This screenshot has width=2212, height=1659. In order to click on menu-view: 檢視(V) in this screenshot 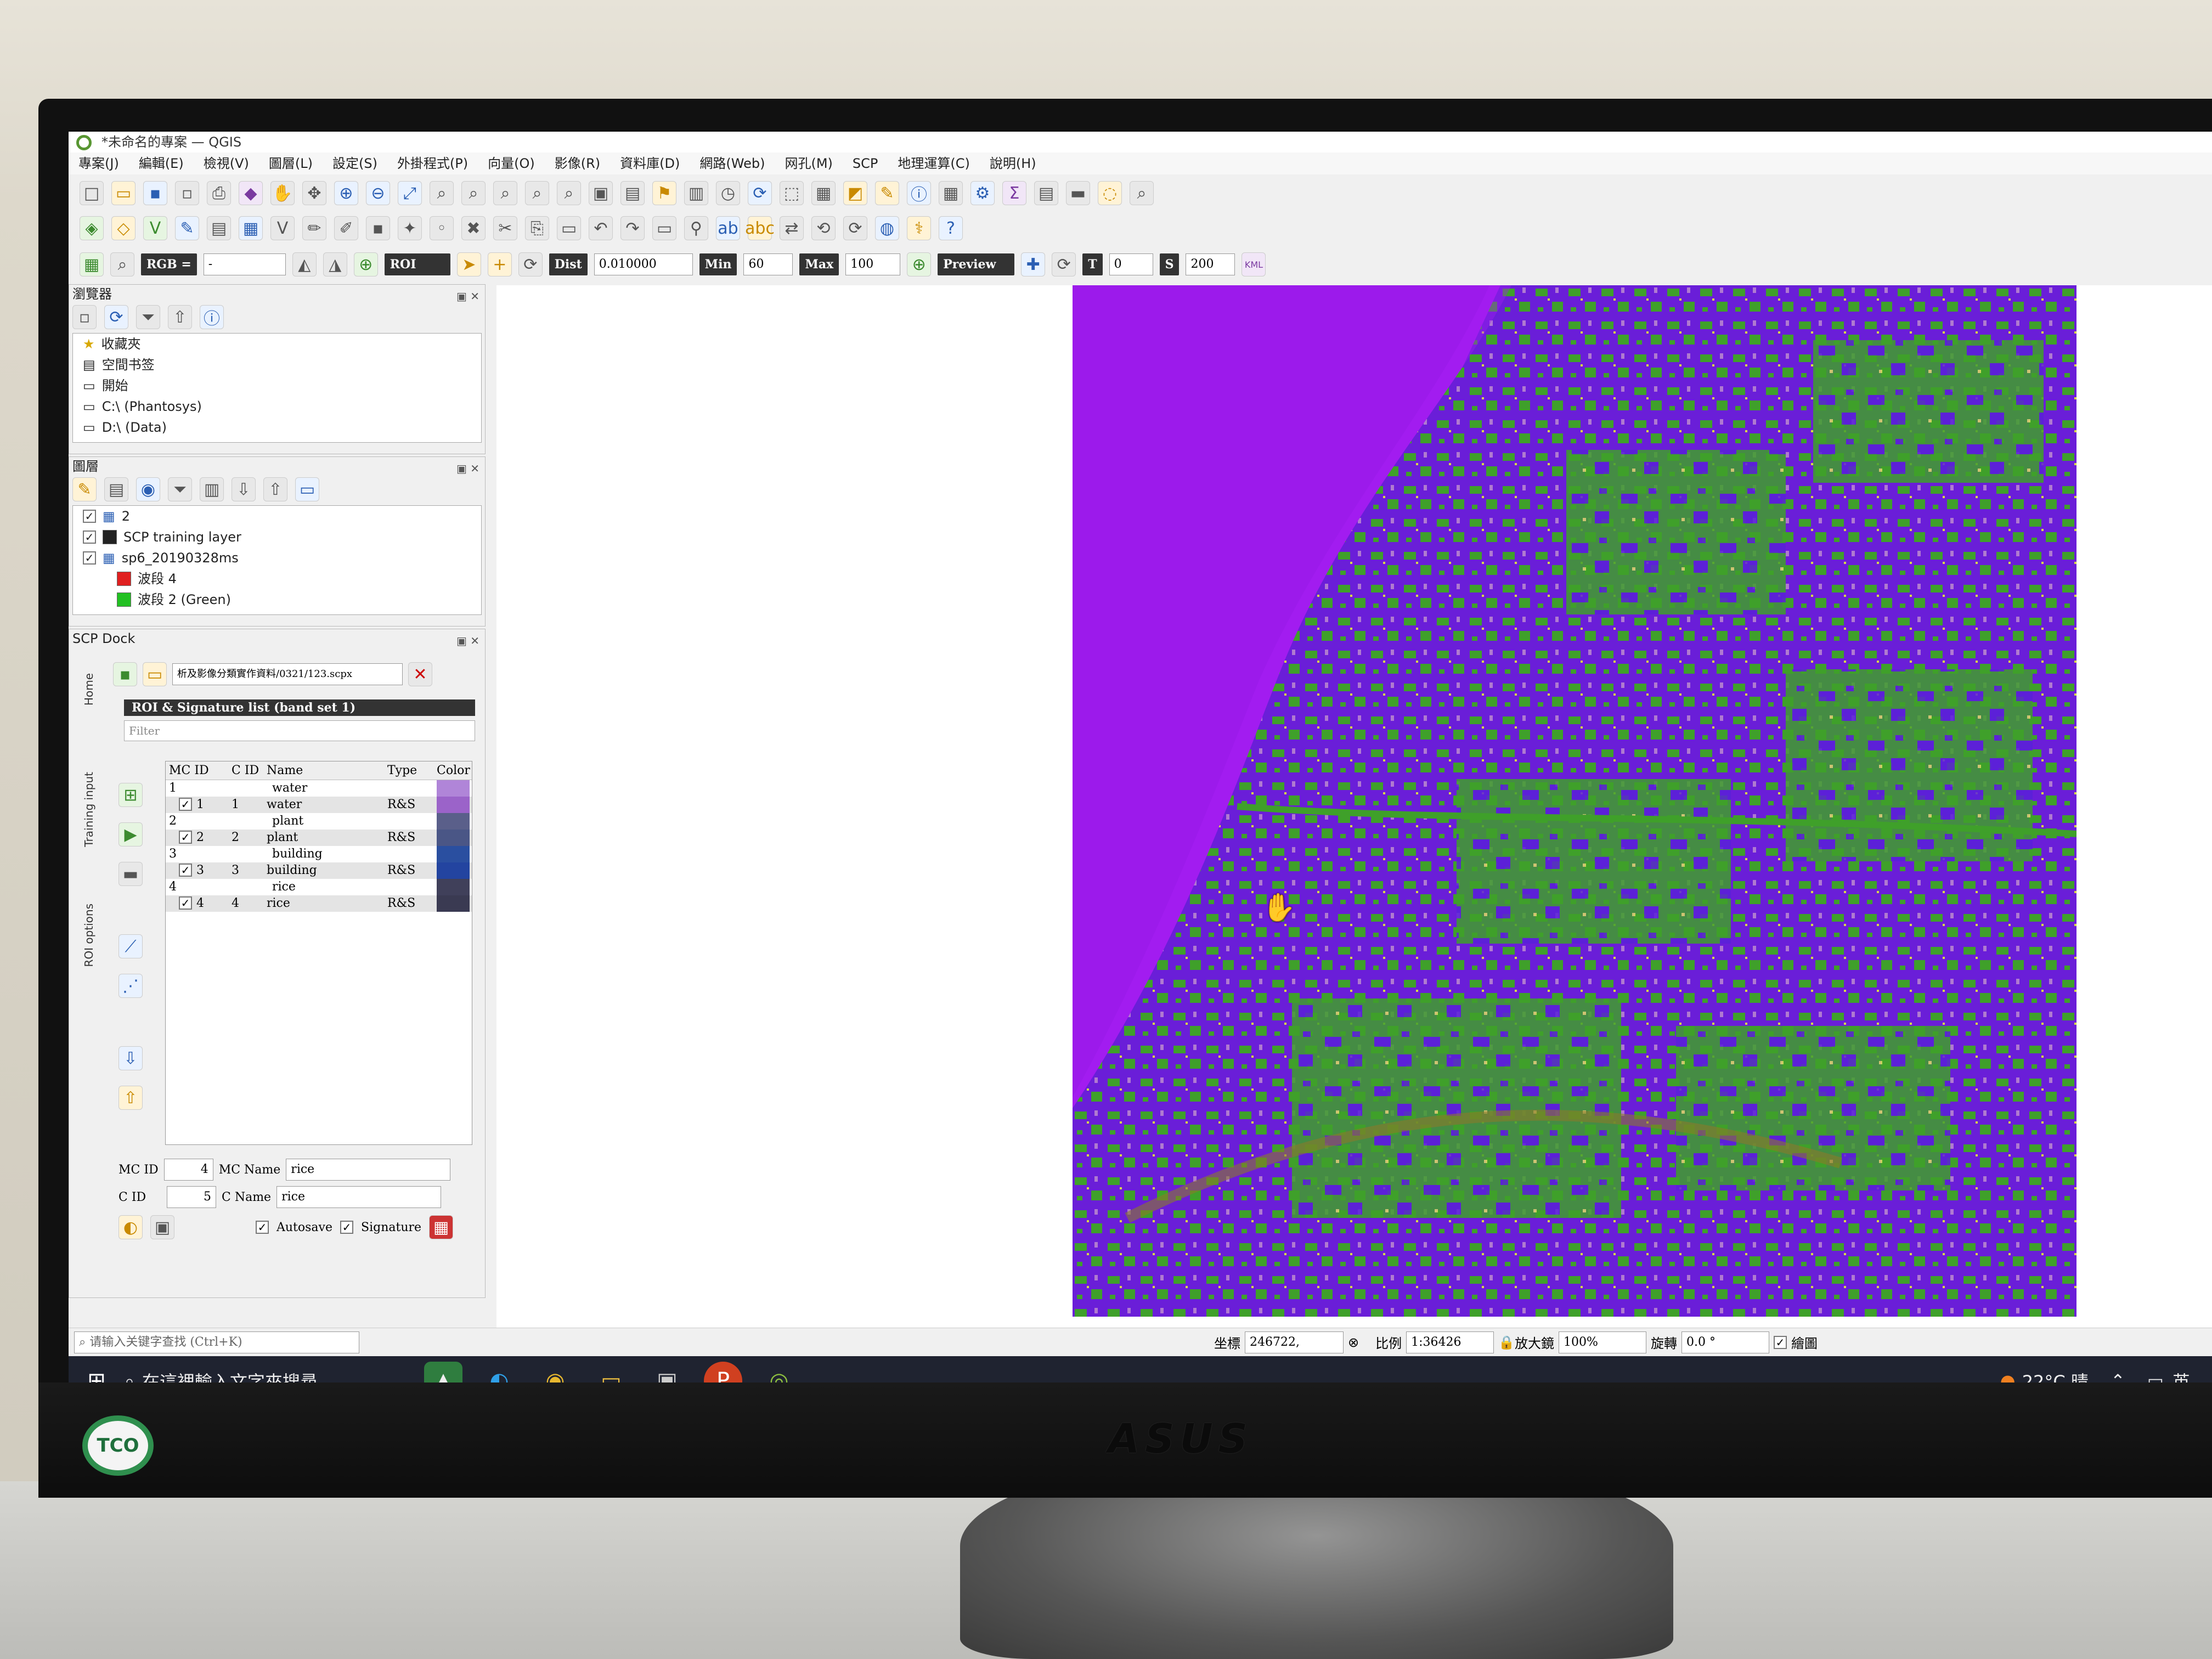, I will do `click(226, 164)`.